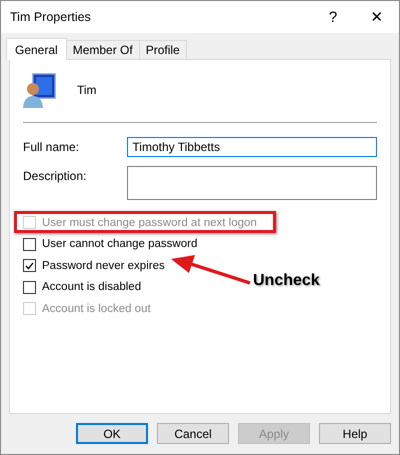  I want to click on tab: General, so click(36, 49).